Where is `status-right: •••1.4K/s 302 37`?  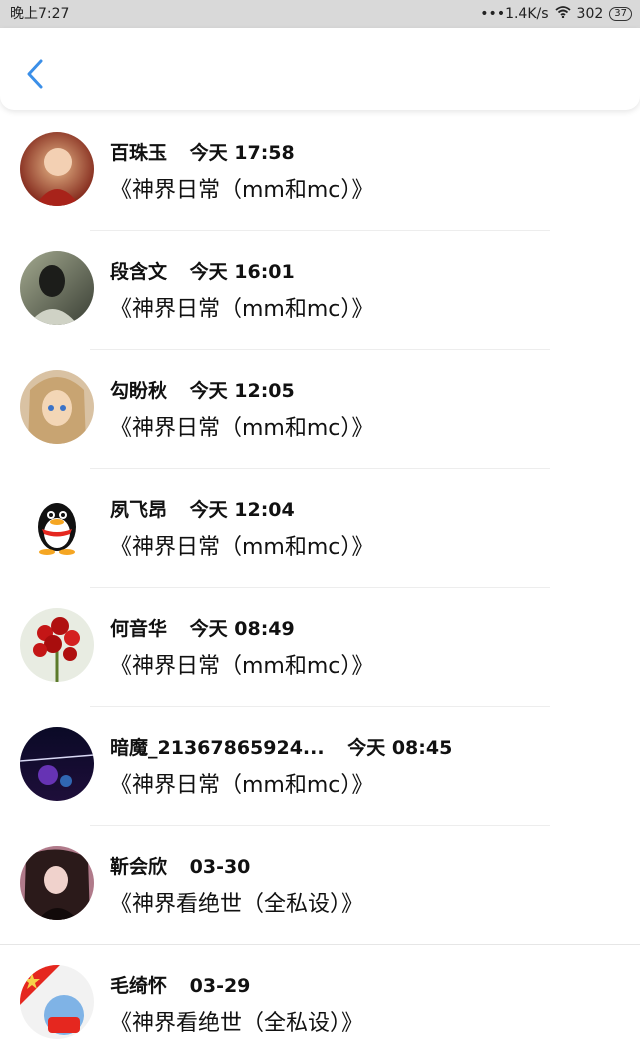 status-right: •••1.4K/s 302 37 is located at coordinates (556, 14).